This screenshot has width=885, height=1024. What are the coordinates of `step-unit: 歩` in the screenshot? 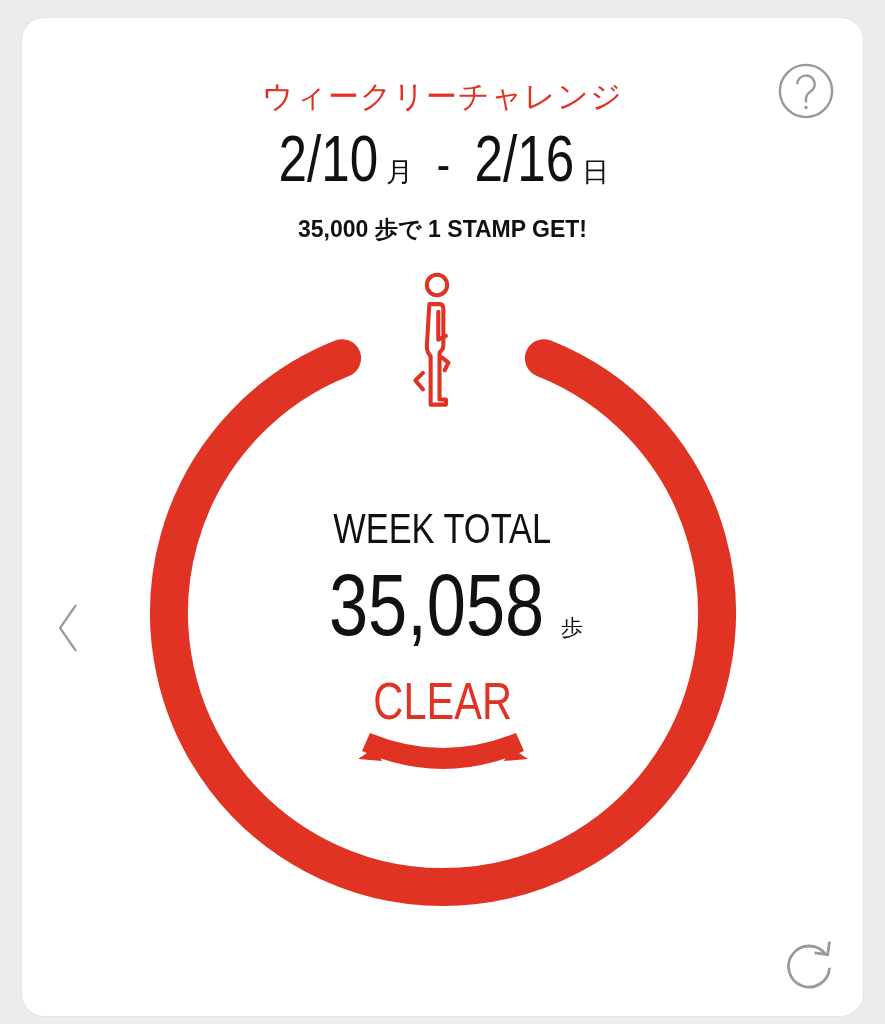 It's located at (572, 628).